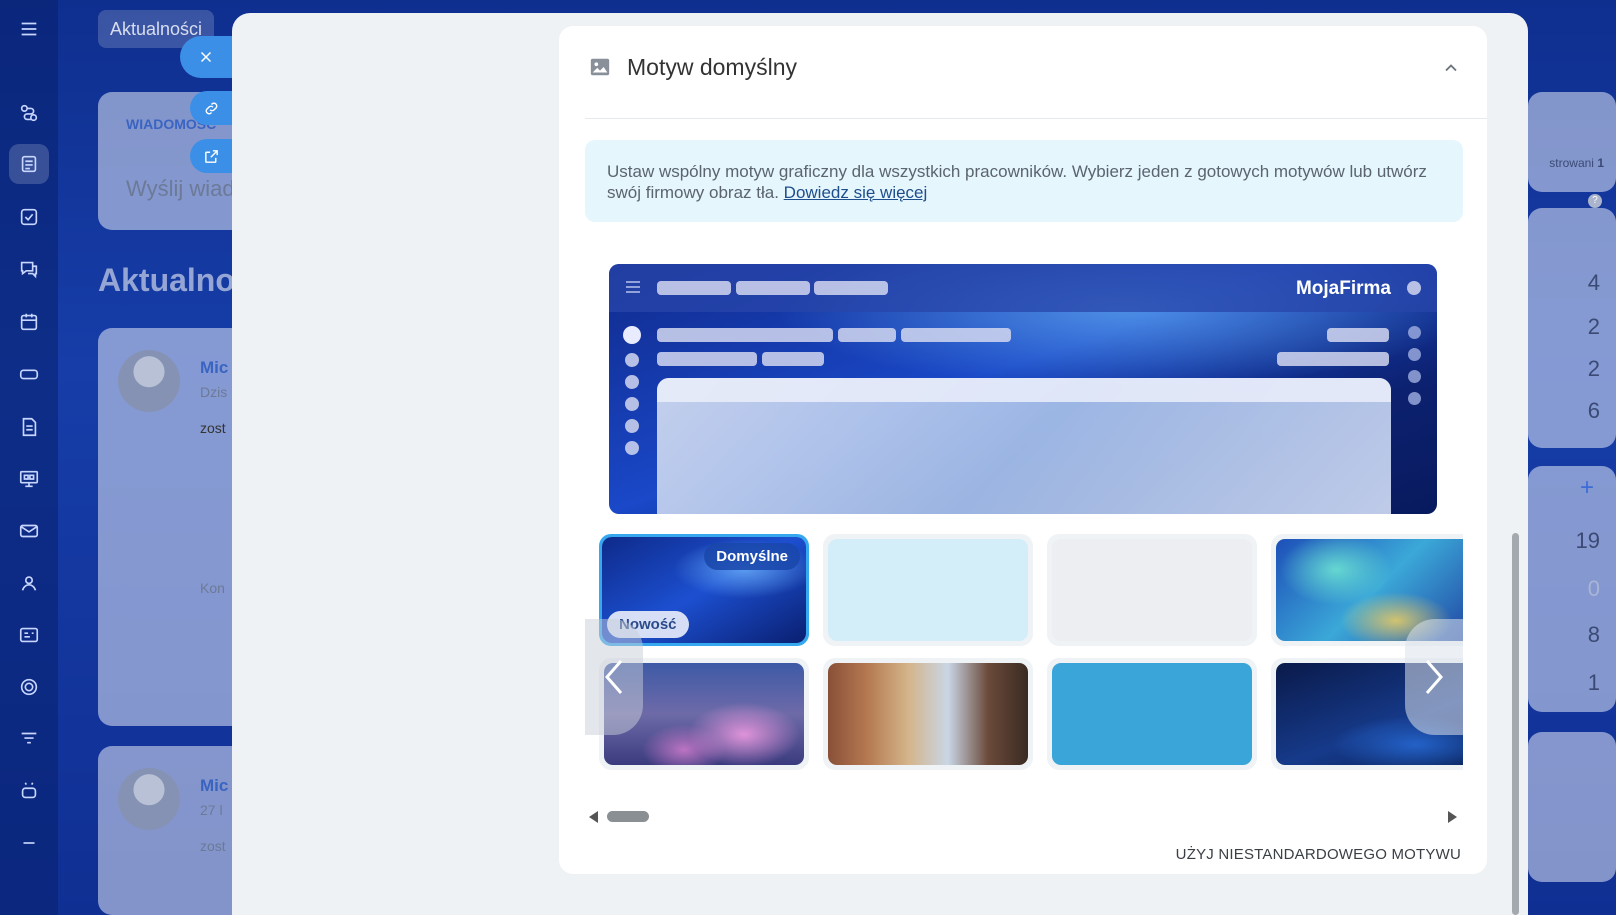 This screenshot has width=1616, height=915. I want to click on counter: 0, so click(1593, 588).